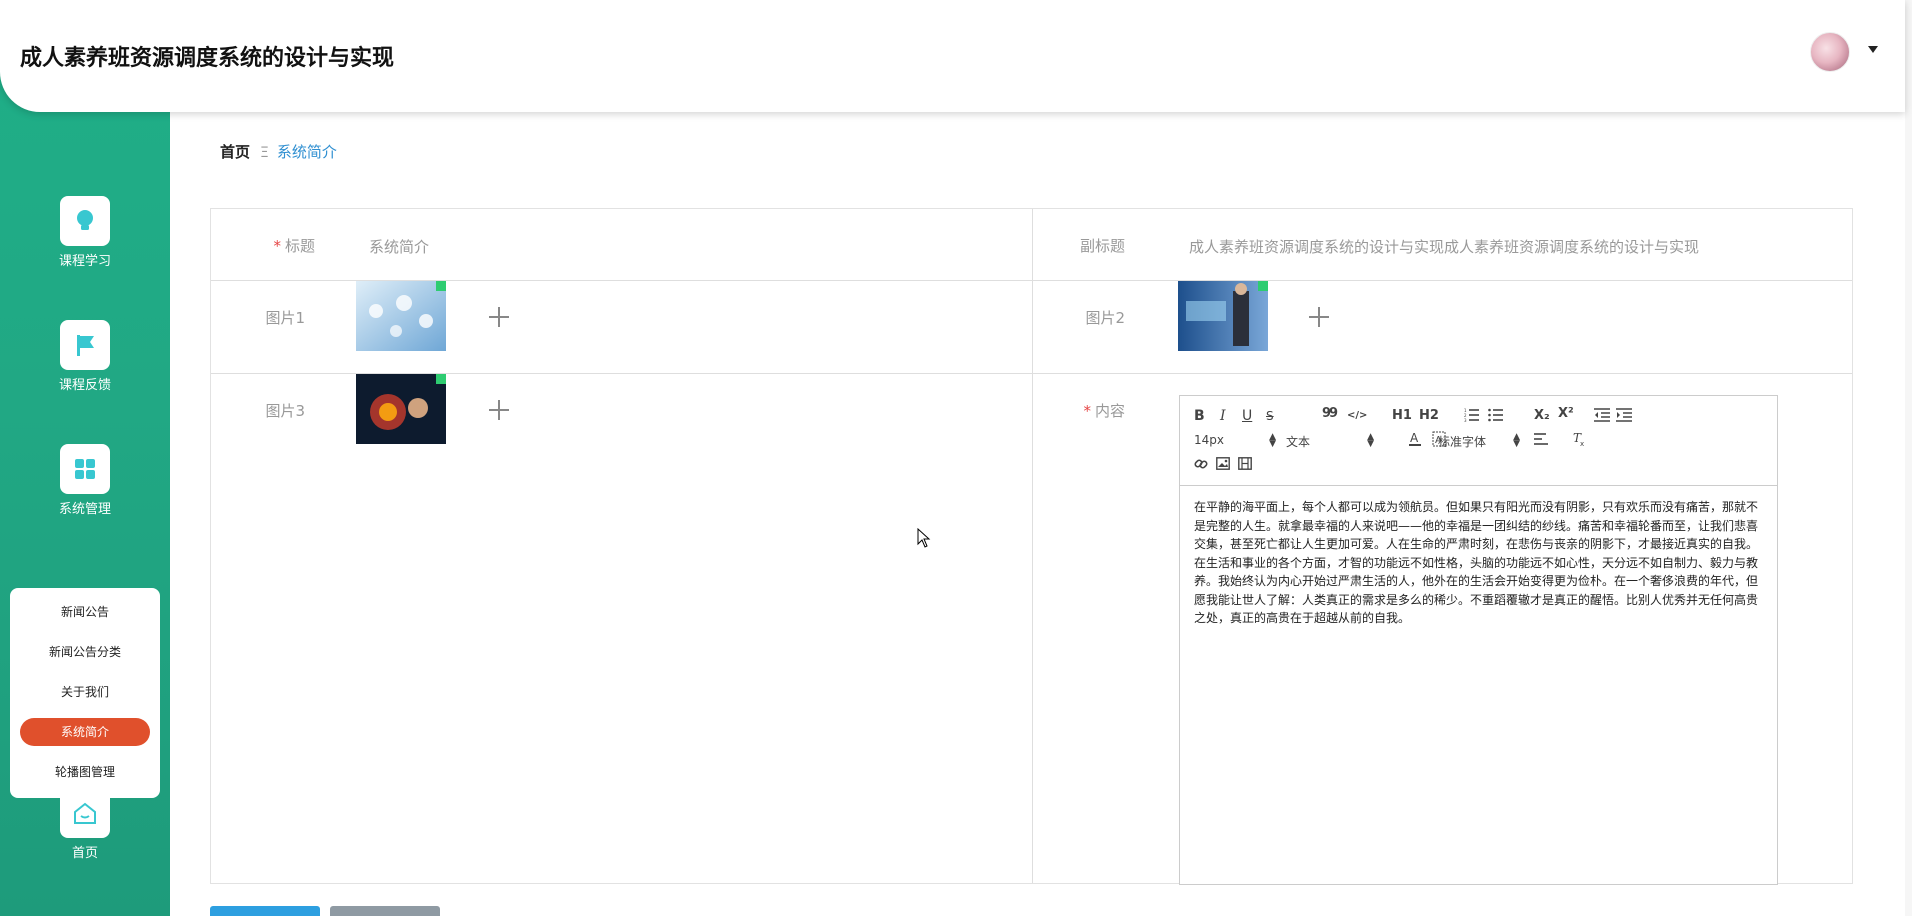 This screenshot has width=1912, height=916. I want to click on italic-button: I, so click(1223, 416).